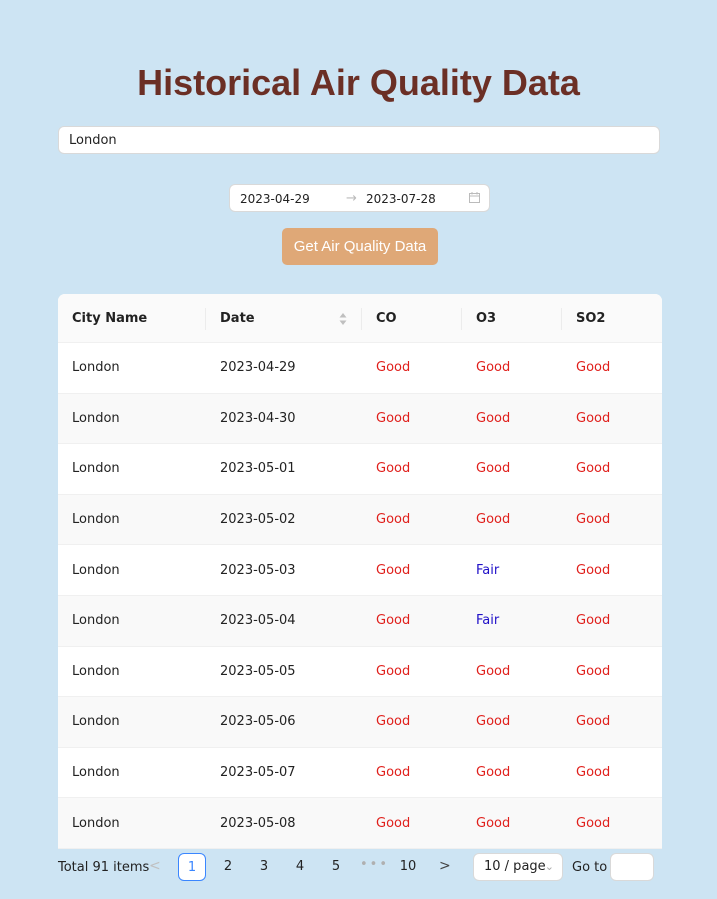 The height and width of the screenshot is (899, 717). Describe the element at coordinates (258, 722) in the screenshot. I see `cell-date: 2023-05-06` at that location.